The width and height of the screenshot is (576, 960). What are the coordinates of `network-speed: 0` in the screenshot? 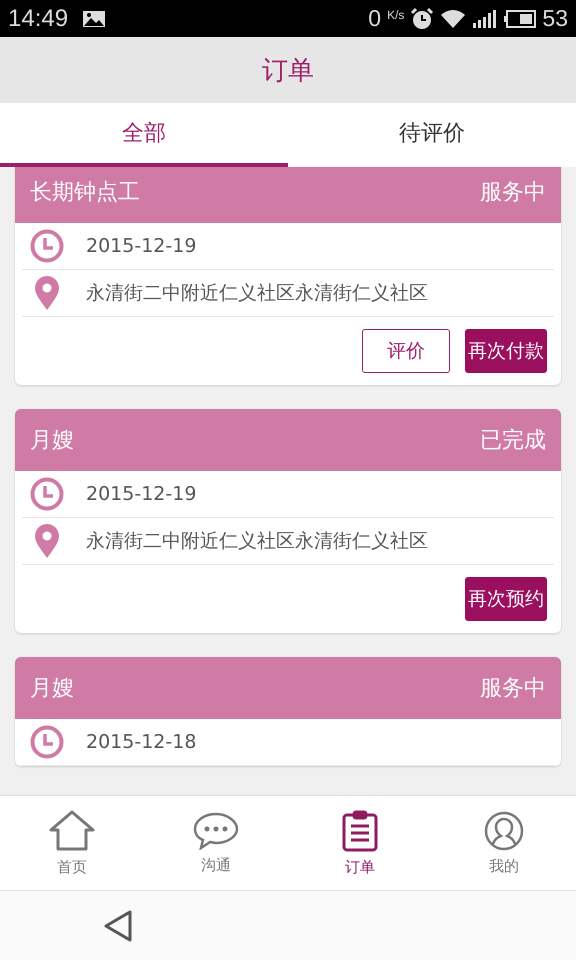 It's located at (375, 18).